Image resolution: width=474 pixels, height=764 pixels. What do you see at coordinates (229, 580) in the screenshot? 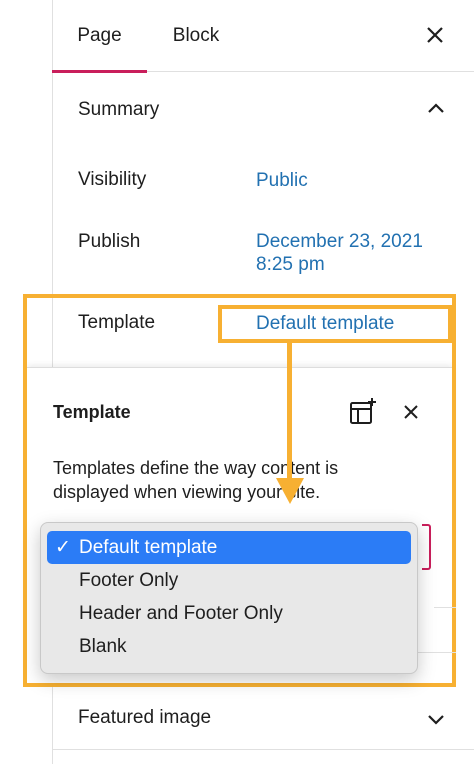
I see `dropdown-option-footer-only: Footer Only` at bounding box center [229, 580].